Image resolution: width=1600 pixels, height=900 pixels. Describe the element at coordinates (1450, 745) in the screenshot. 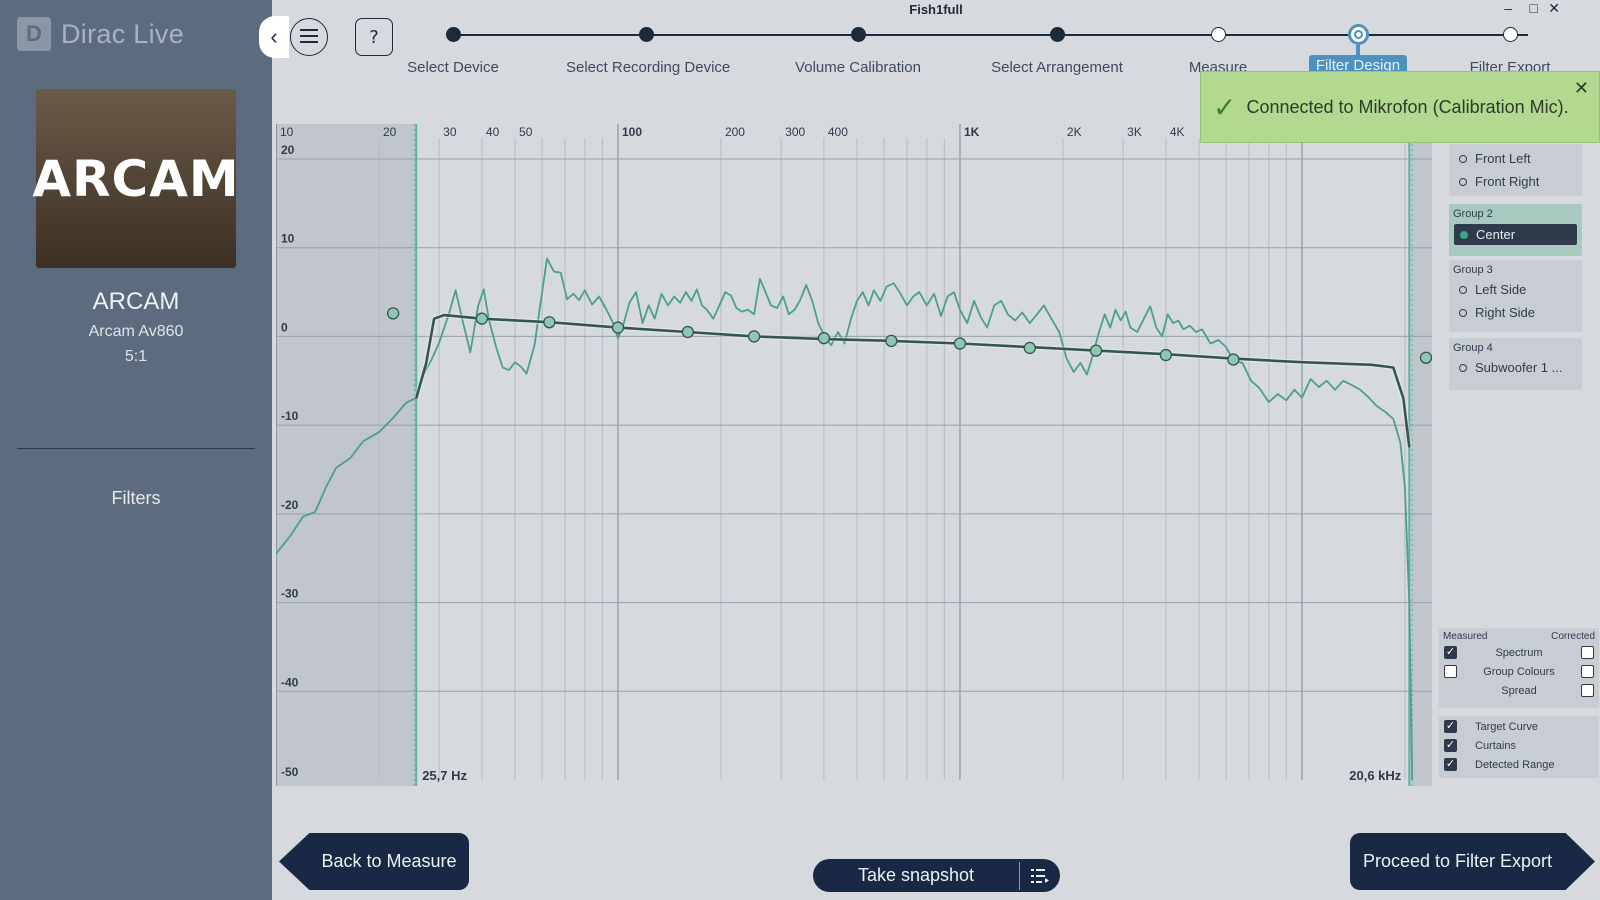

I see `curtains-checkbox: ✓` at that location.